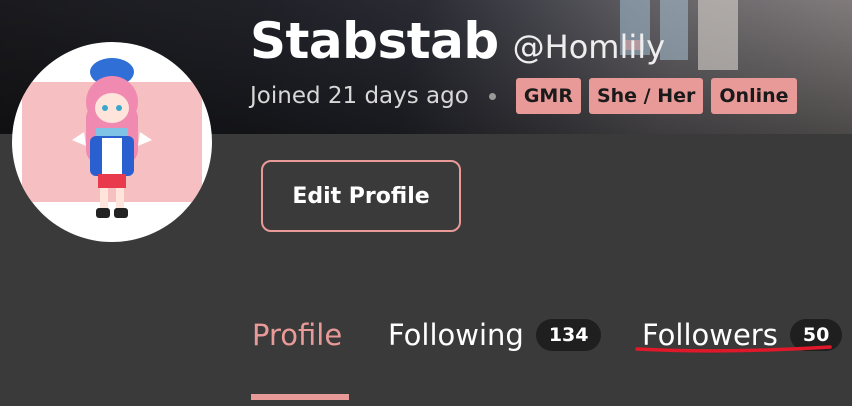  What do you see at coordinates (359, 96) in the screenshot?
I see `joined-date: Joined 21 days ago` at bounding box center [359, 96].